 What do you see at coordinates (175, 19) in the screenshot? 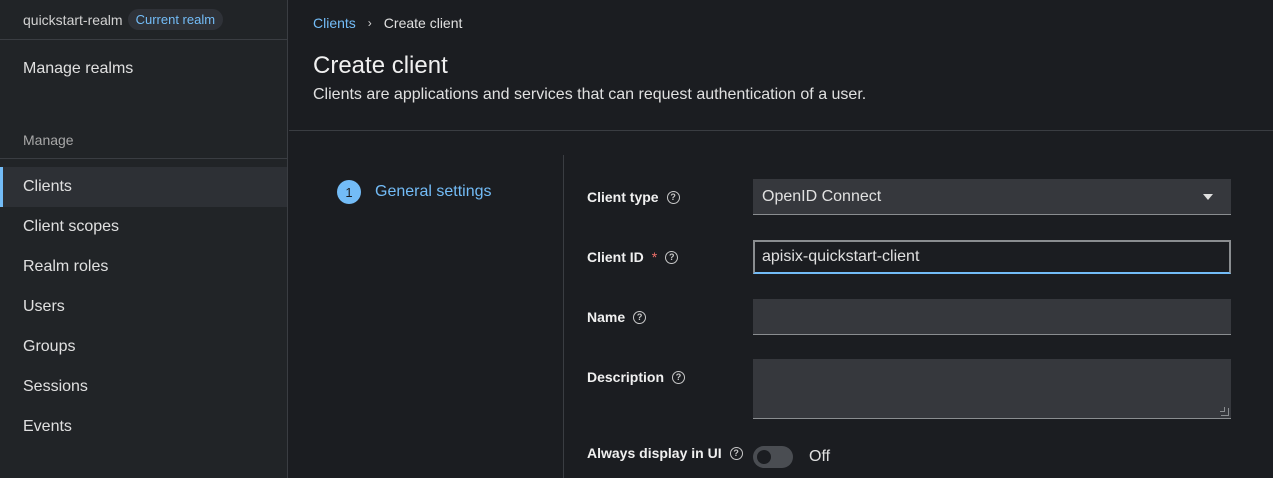
I see `current-realm-badge: Current realm` at bounding box center [175, 19].